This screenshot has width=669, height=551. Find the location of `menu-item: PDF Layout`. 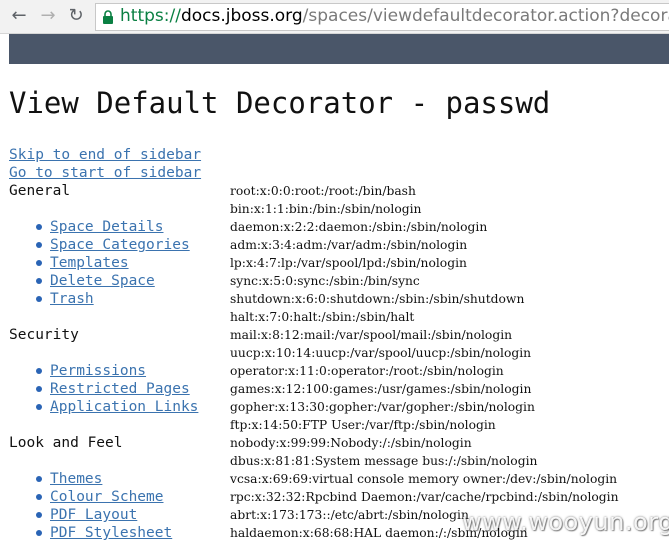

menu-item: PDF Layout is located at coordinates (116, 515).